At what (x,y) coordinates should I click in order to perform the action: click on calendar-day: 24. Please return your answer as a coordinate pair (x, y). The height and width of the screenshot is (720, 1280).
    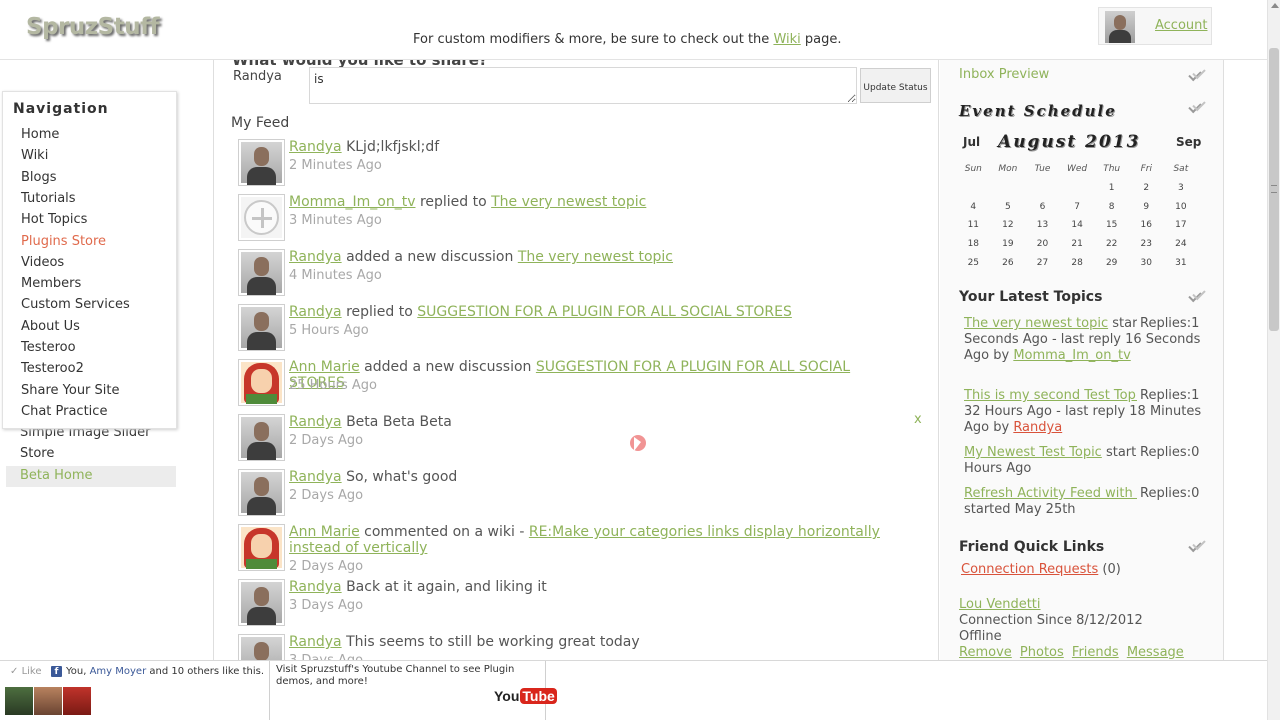
    Looking at the image, I should click on (1181, 244).